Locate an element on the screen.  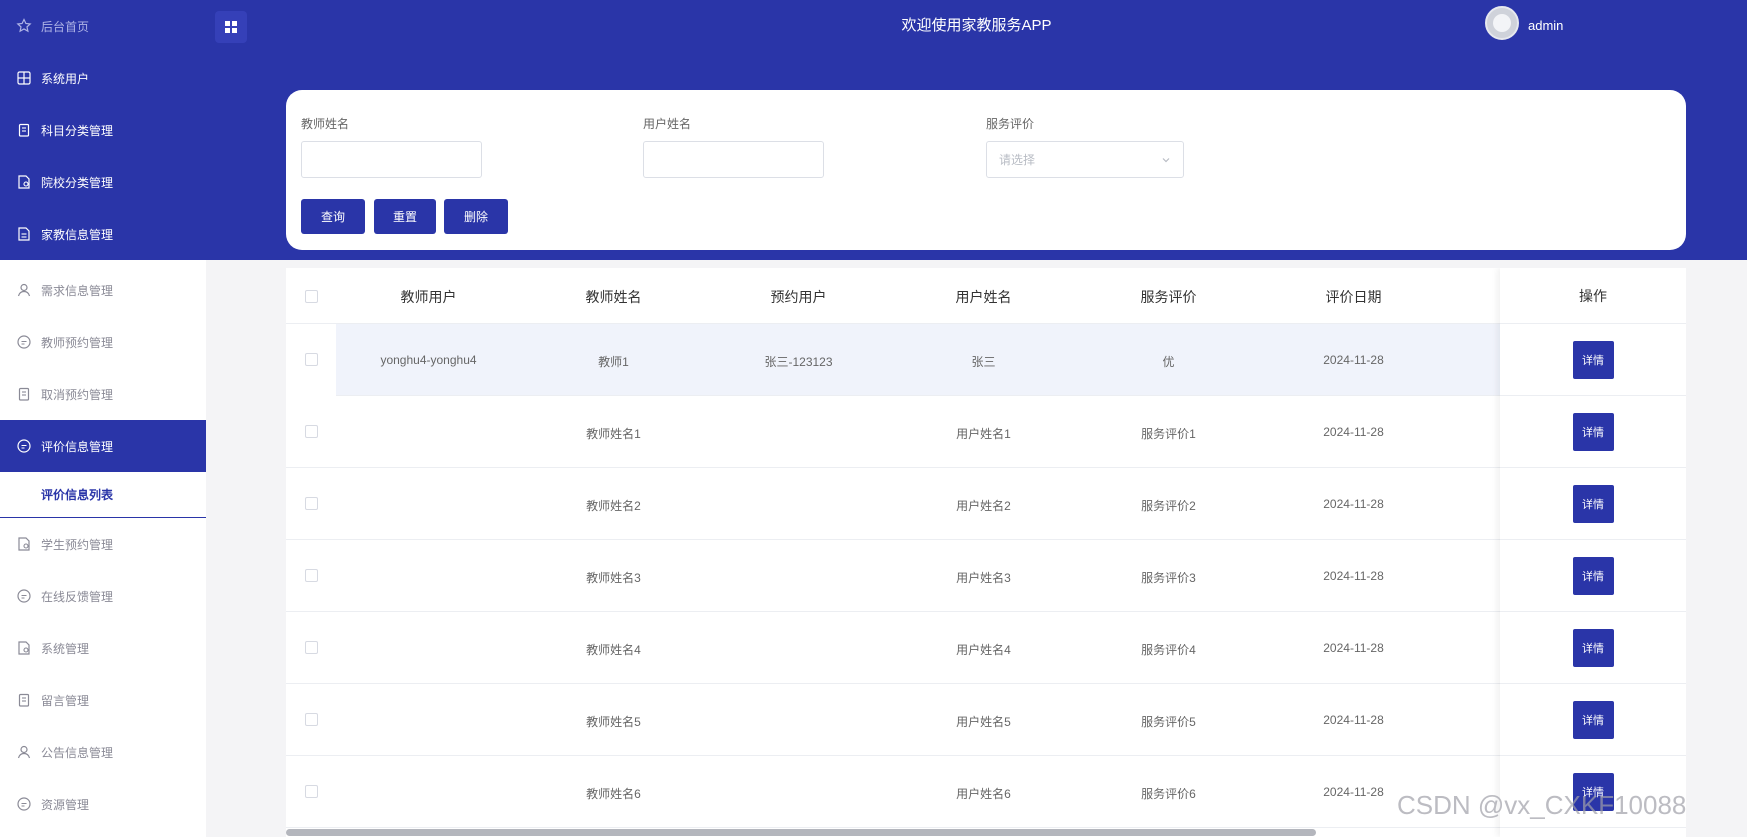
user-name-label: 用户姓名 is located at coordinates (667, 124).